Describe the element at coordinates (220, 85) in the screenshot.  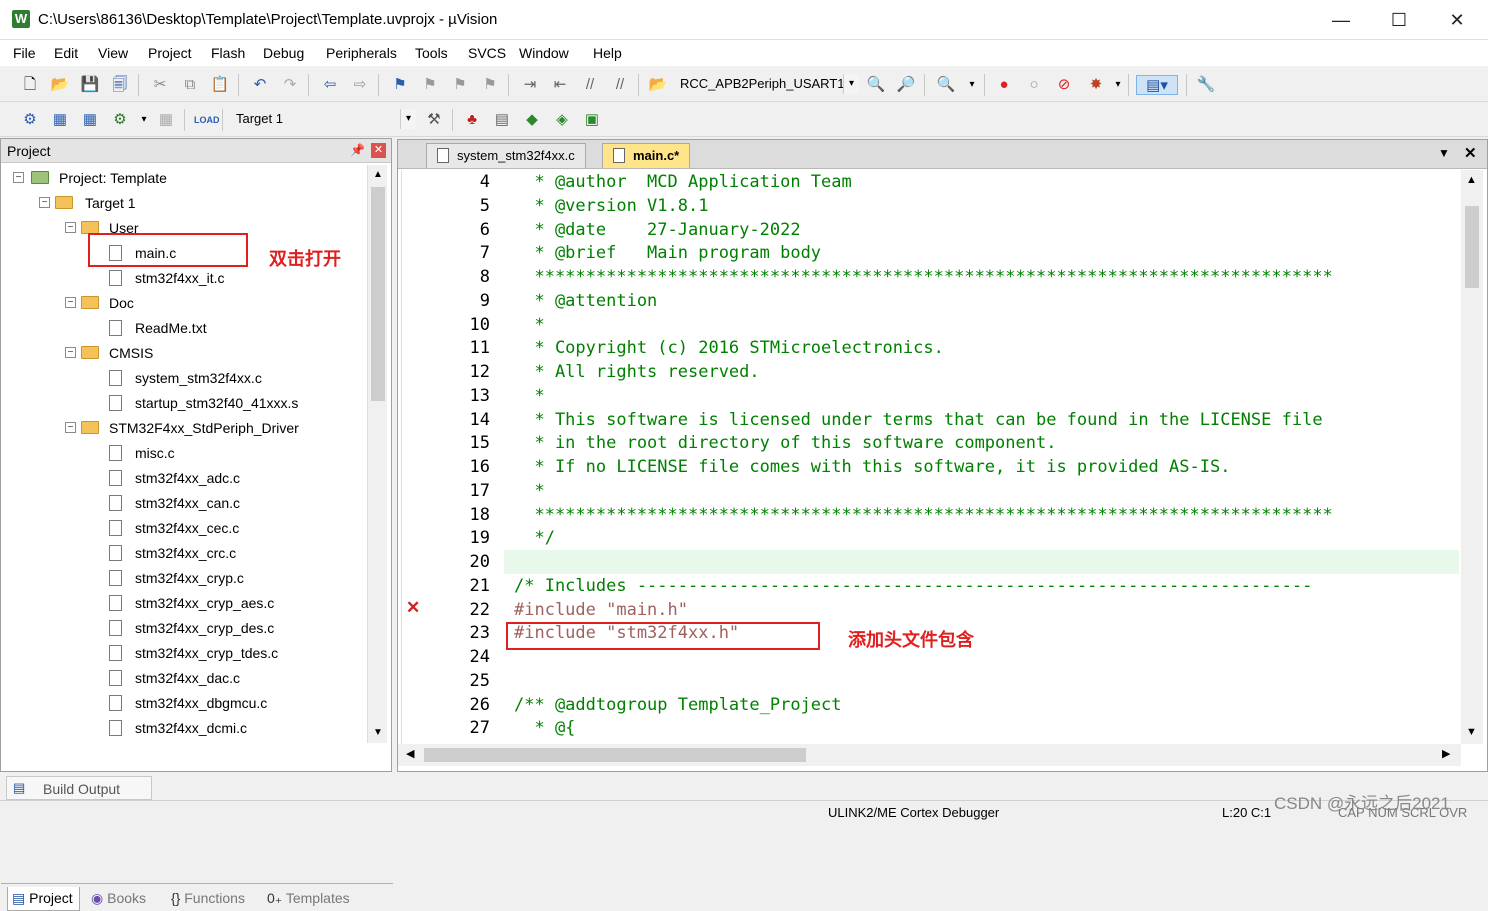
I see `paste-icon: 📋` at that location.